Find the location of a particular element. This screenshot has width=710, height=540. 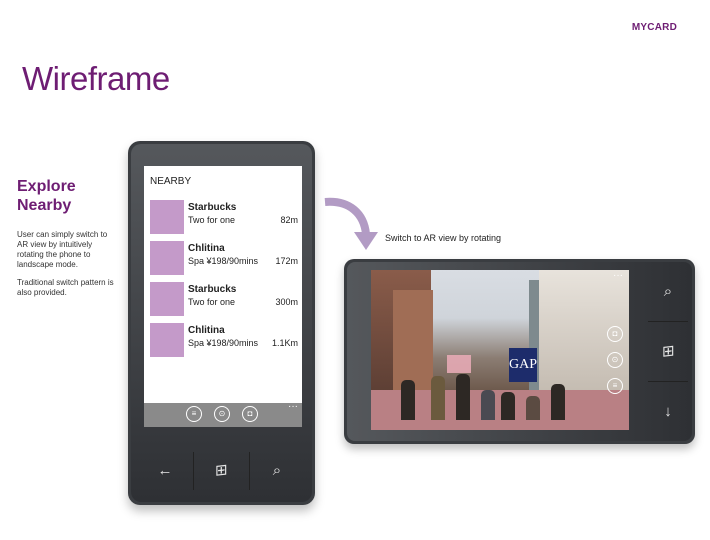

item-distance: 82m is located at coordinates (289, 220).